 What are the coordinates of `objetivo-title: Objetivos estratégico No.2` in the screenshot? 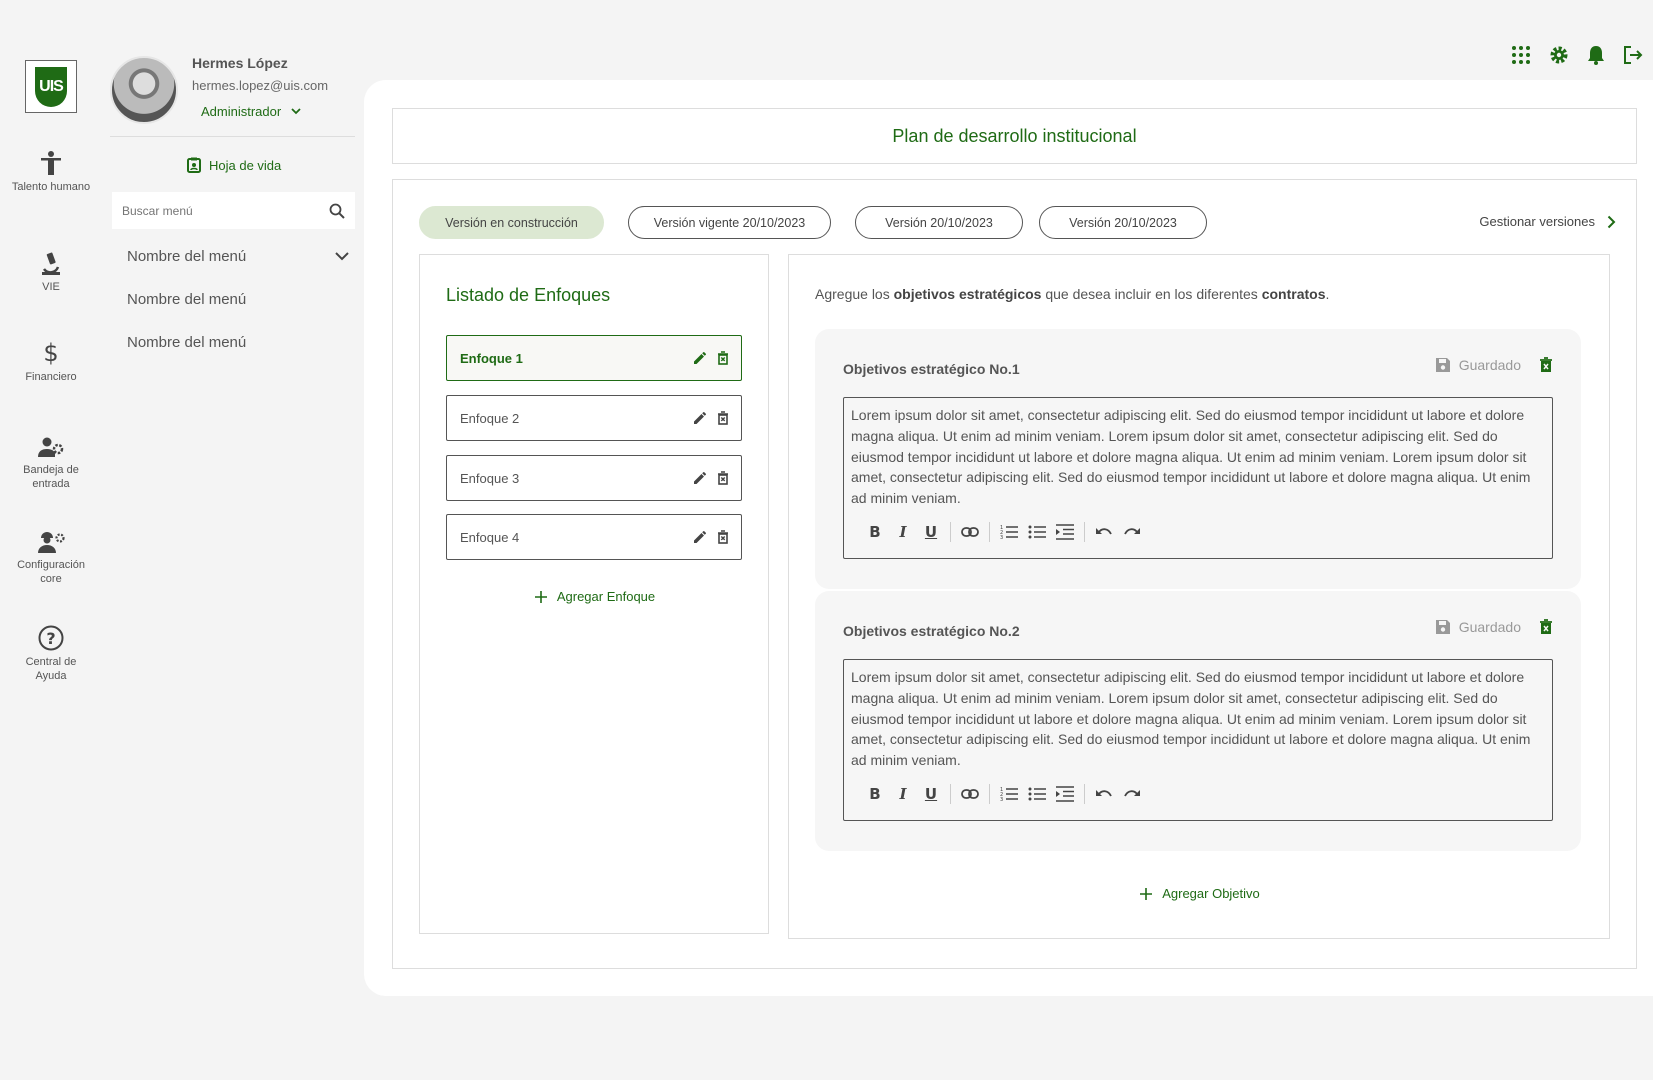 It's located at (931, 631).